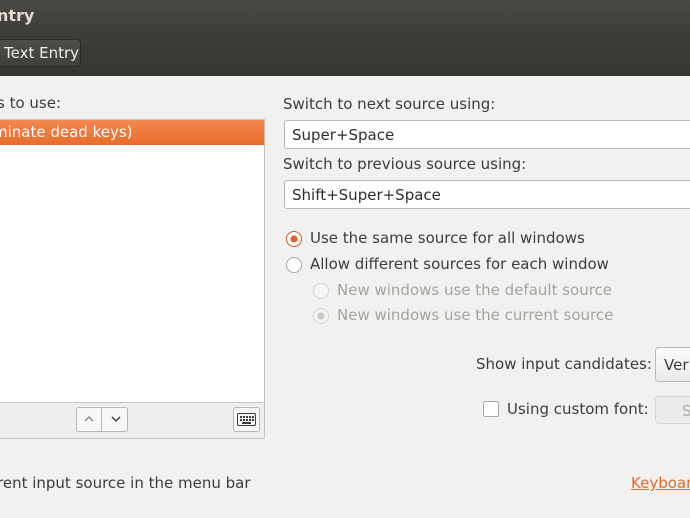 This screenshot has width=690, height=518. Describe the element at coordinates (405, 164) in the screenshot. I see `previous-source-label: Switch to previous source using:` at that location.